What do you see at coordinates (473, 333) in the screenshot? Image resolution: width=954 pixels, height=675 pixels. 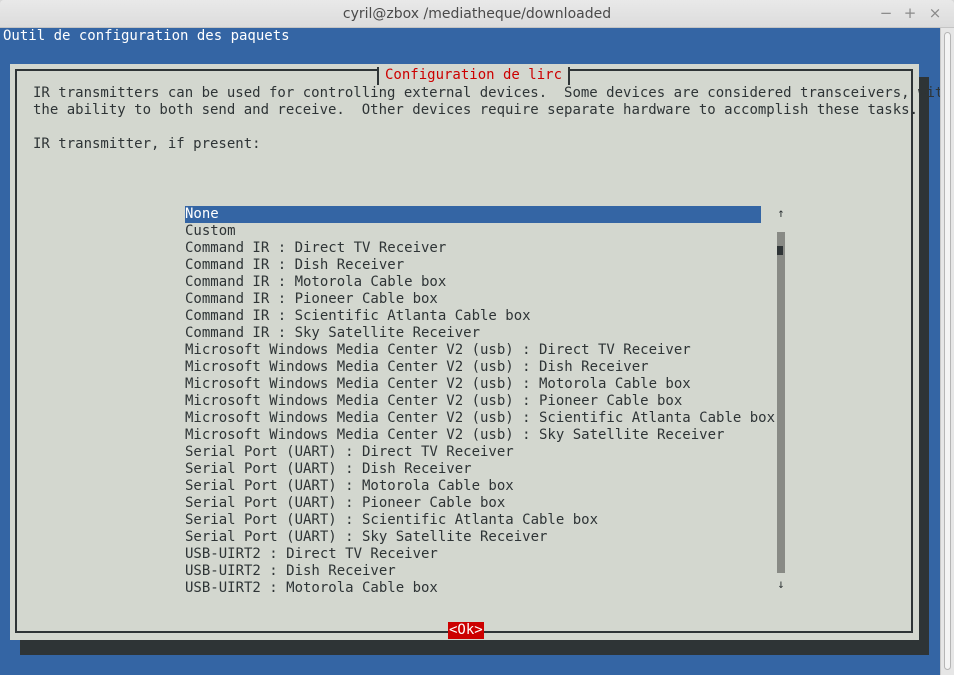 I see `list-item: Command IR : Sky Satellite Receiver` at bounding box center [473, 333].